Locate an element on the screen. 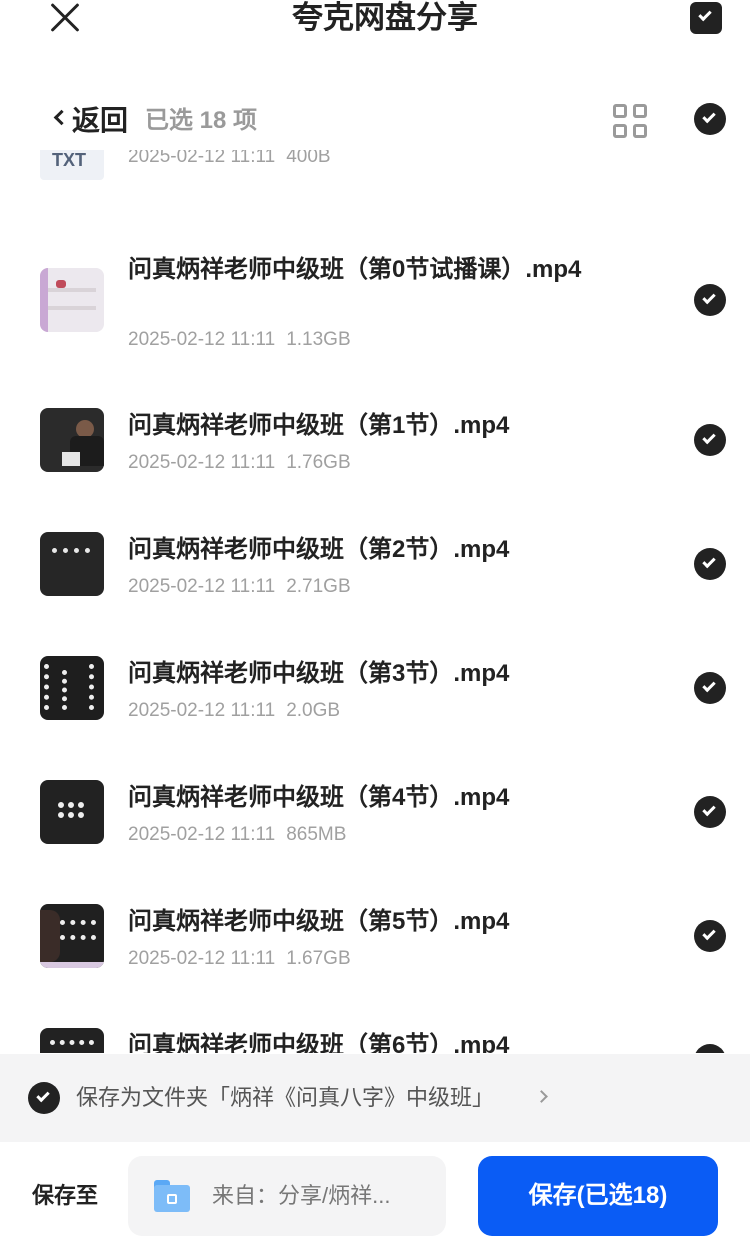 The width and height of the screenshot is (750, 1250). selected-count: 已选 18 项 is located at coordinates (201, 120).